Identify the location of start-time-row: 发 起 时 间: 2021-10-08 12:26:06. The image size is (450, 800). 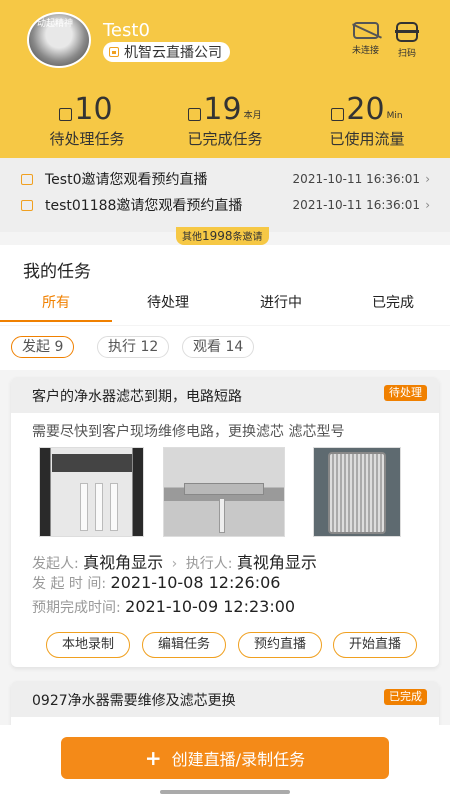
(156, 583).